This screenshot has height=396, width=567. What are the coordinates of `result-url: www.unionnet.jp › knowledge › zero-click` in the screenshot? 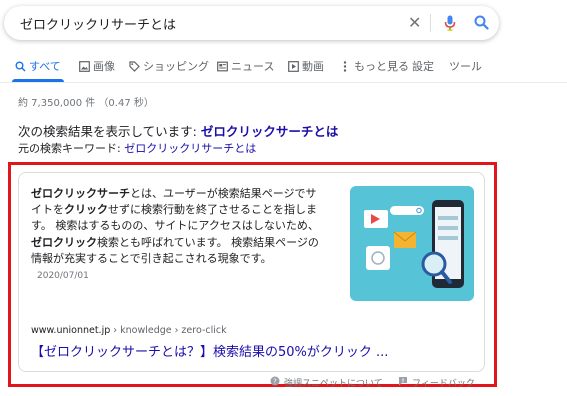 It's located at (129, 330).